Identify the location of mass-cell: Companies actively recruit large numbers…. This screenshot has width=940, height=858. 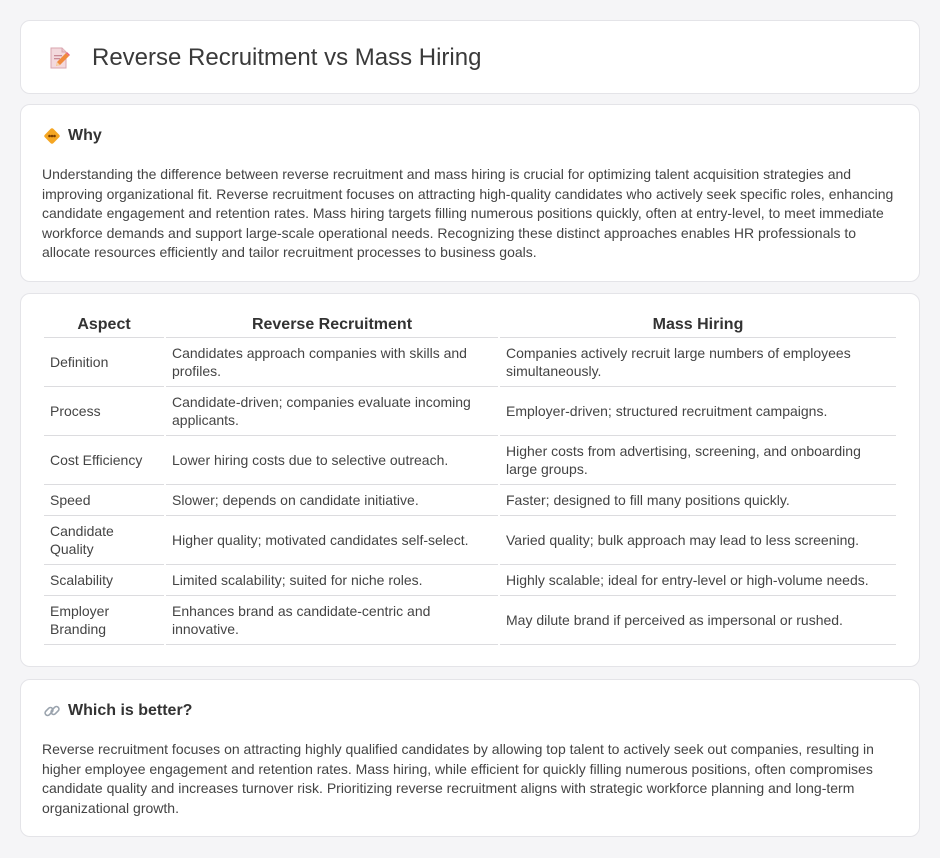
(698, 362).